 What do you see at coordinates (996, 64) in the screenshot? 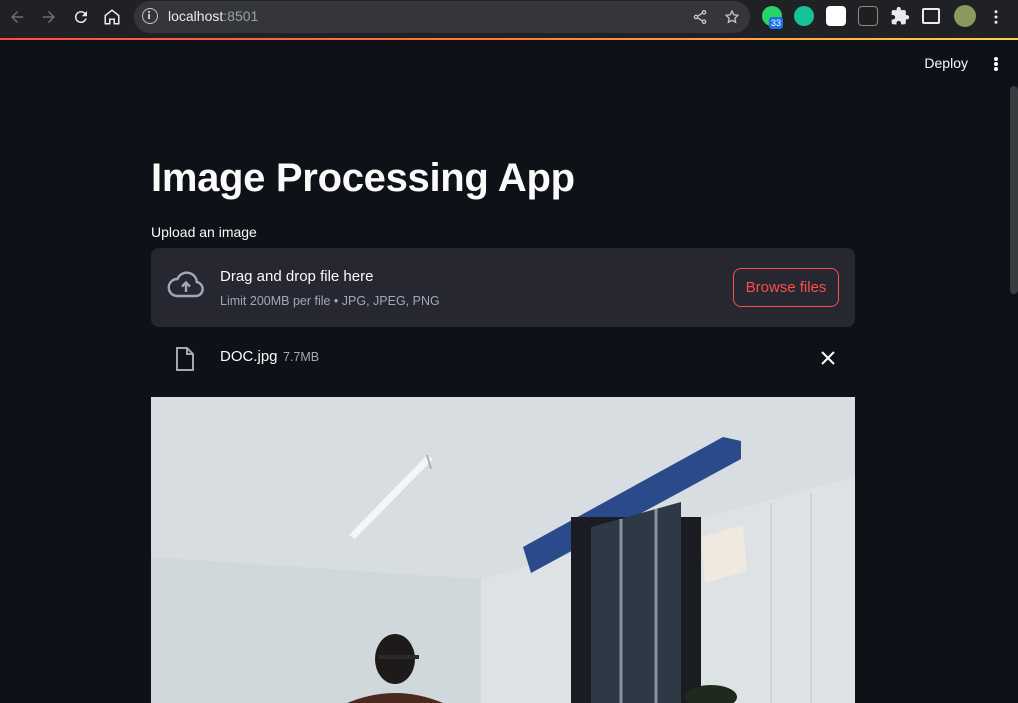
I see `app-menu-icon` at bounding box center [996, 64].